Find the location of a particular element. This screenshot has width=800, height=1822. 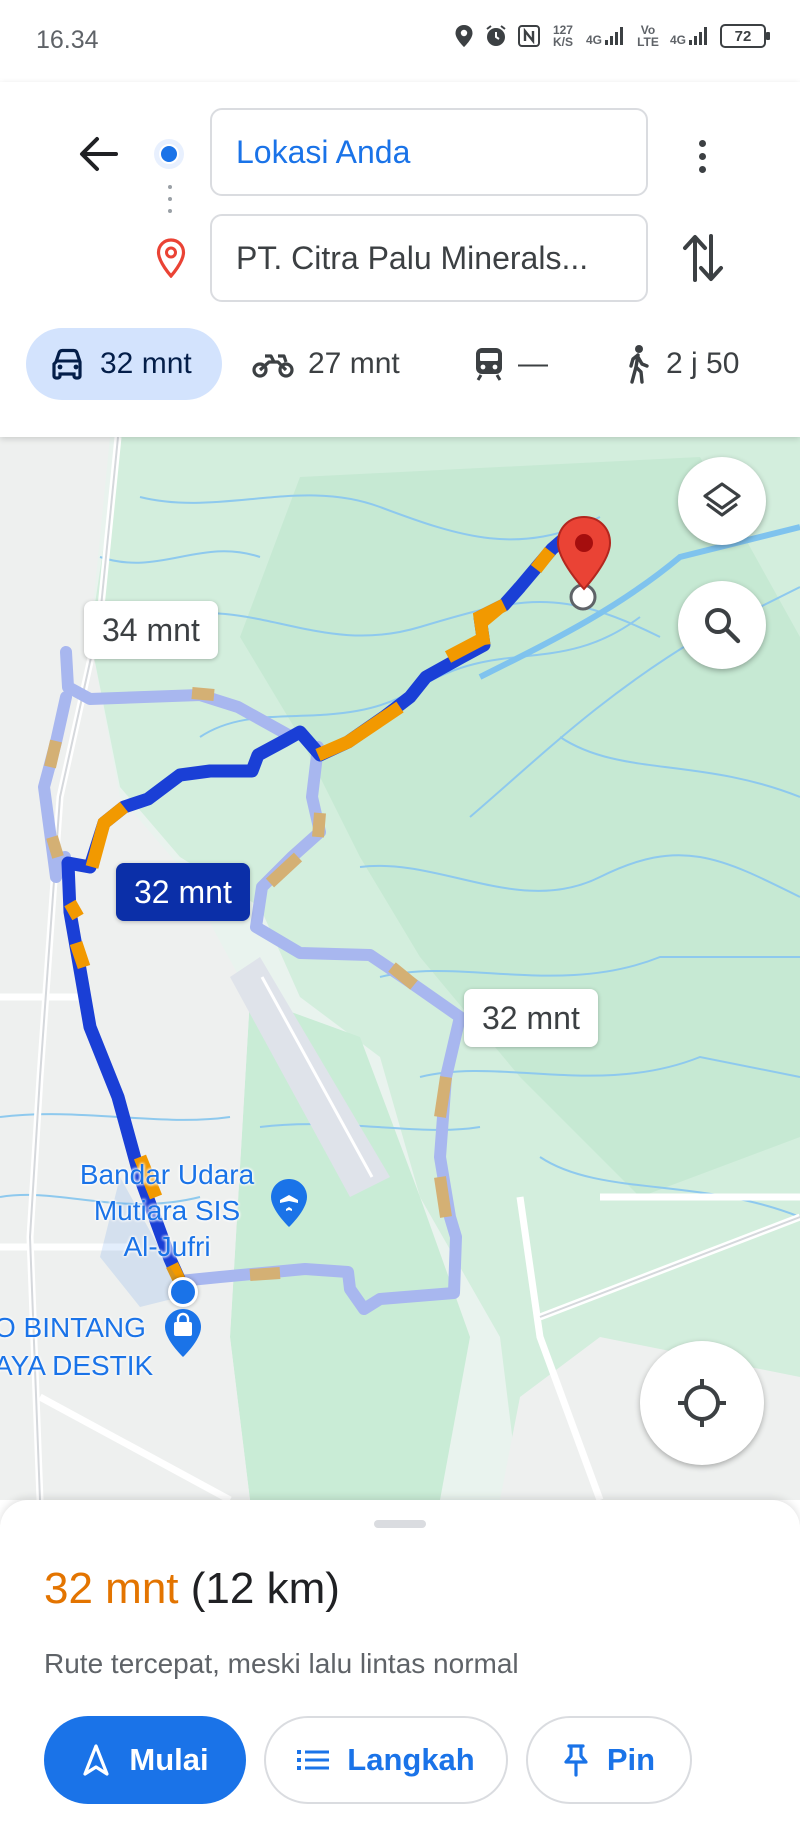

route-summary: 32 mnt (12 km) is located at coordinates (192, 1589).